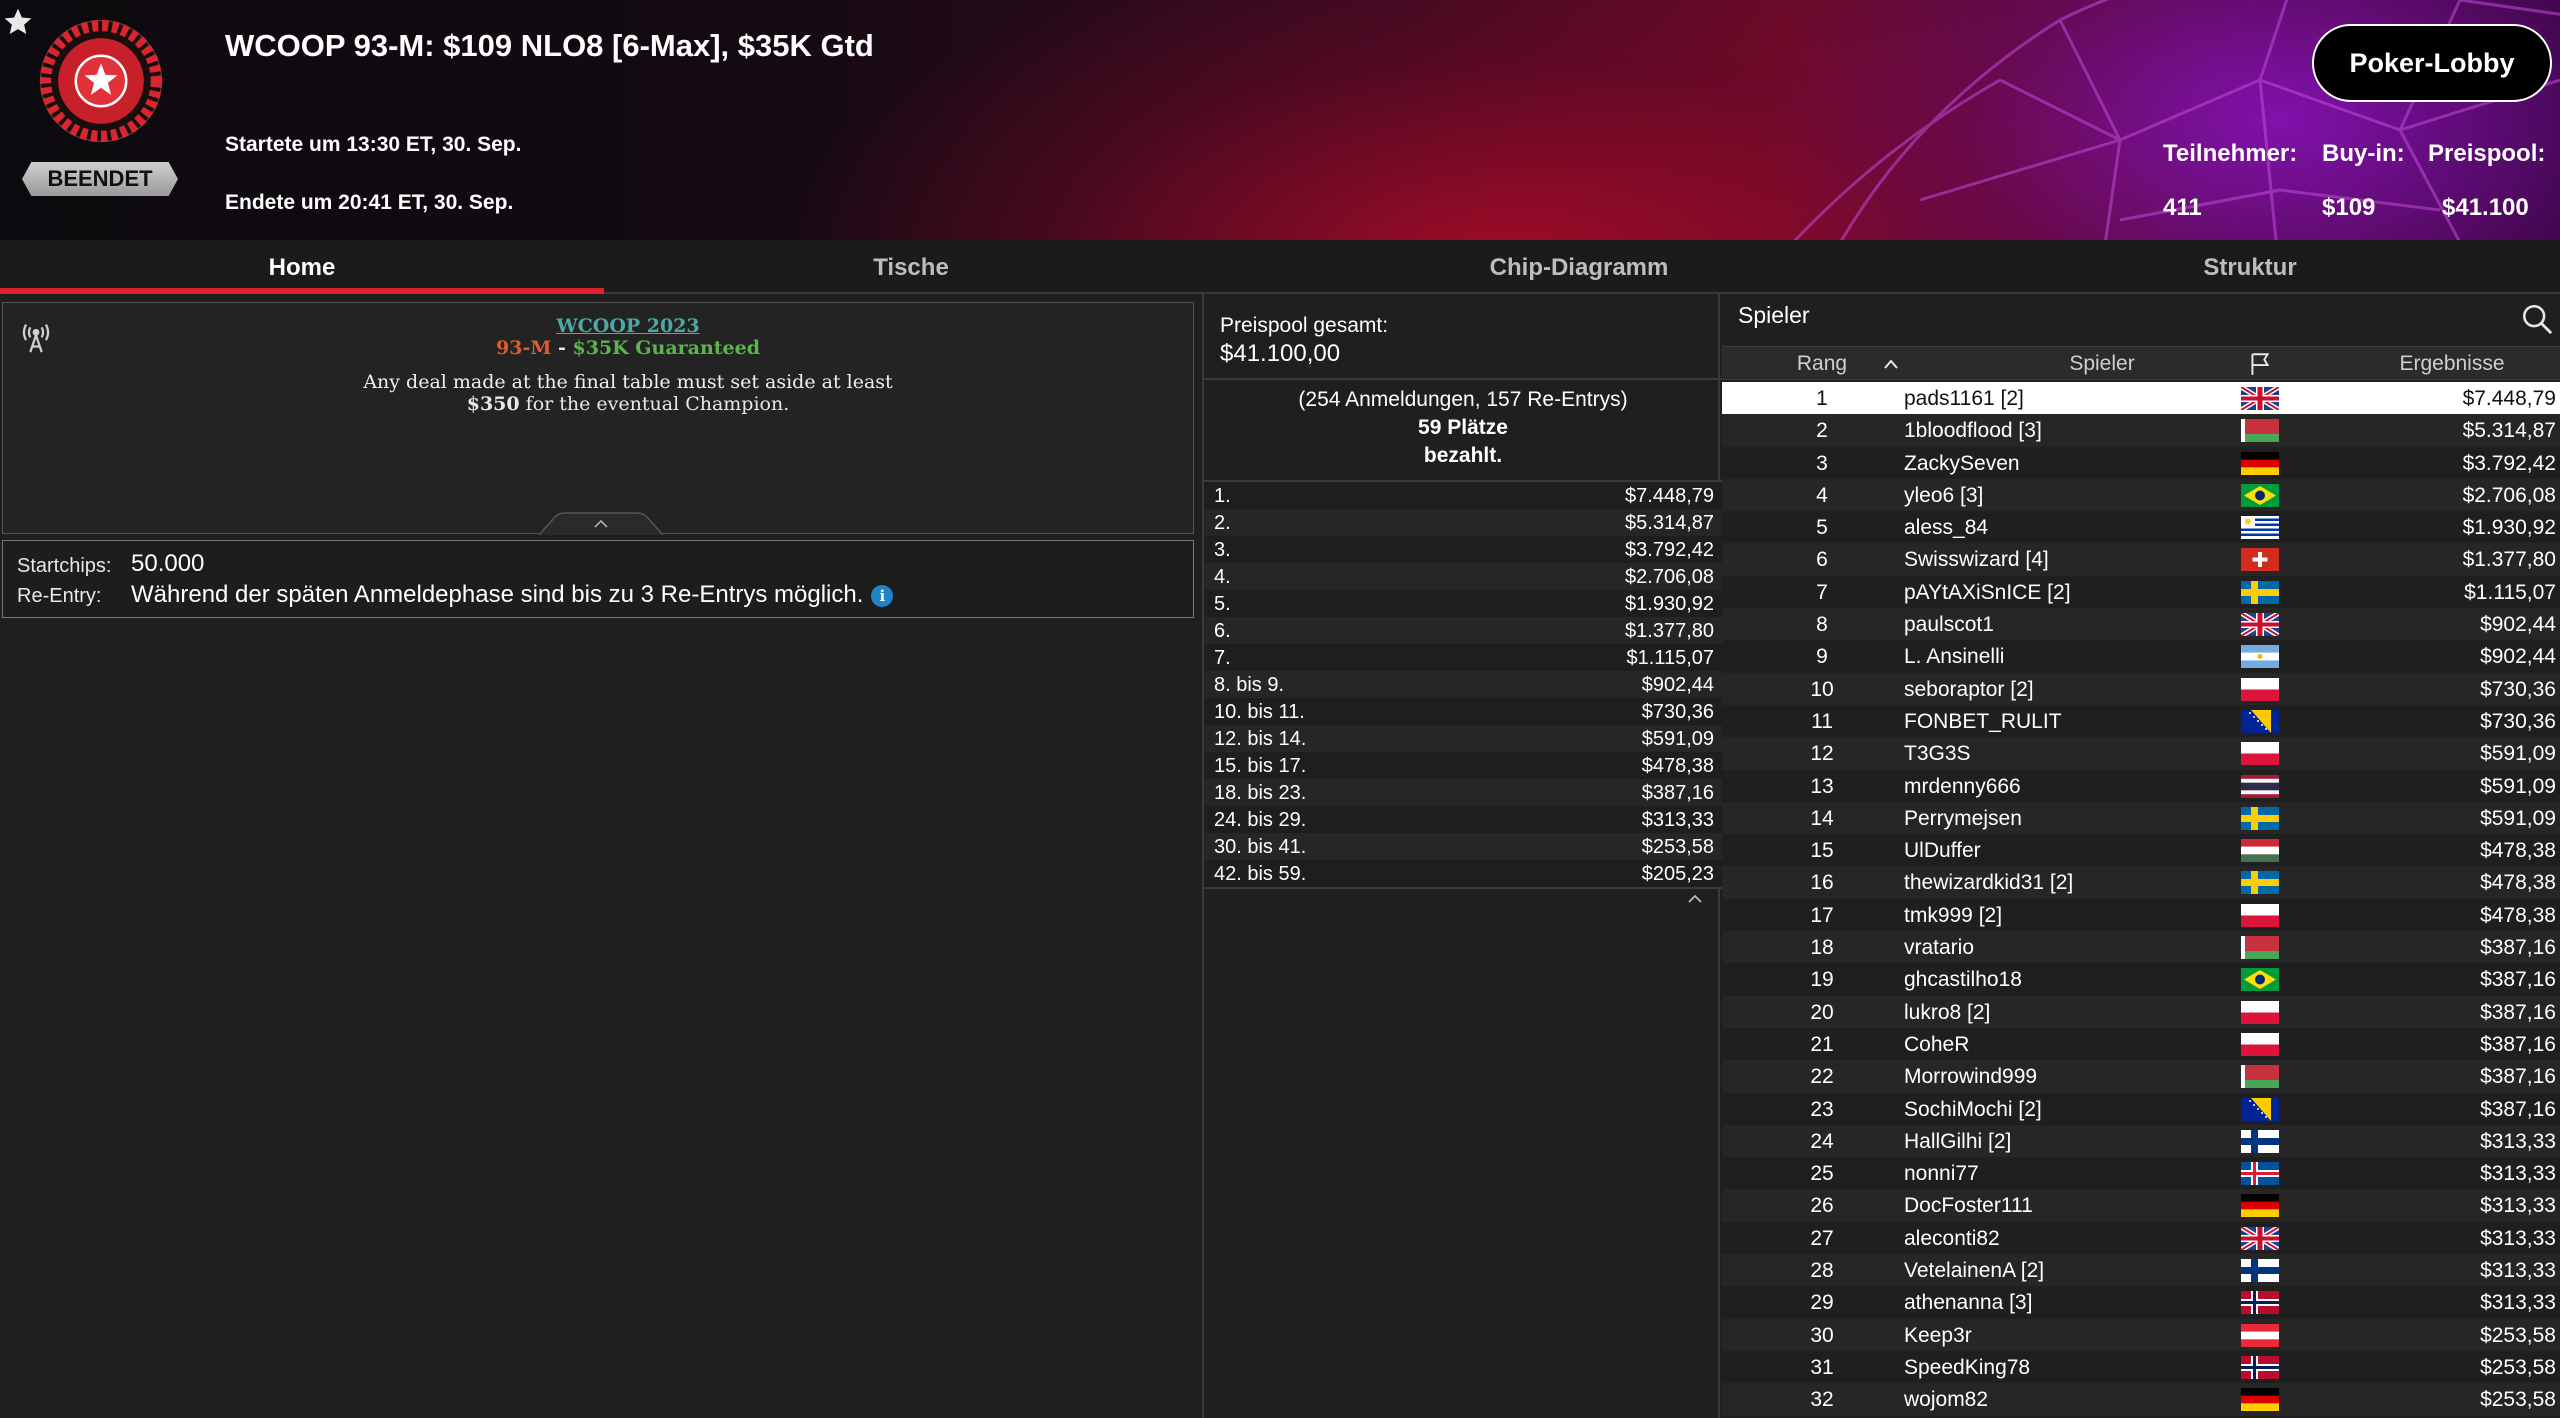  What do you see at coordinates (2452, 364) in the screenshot?
I see `column-results: Ergebnisse` at bounding box center [2452, 364].